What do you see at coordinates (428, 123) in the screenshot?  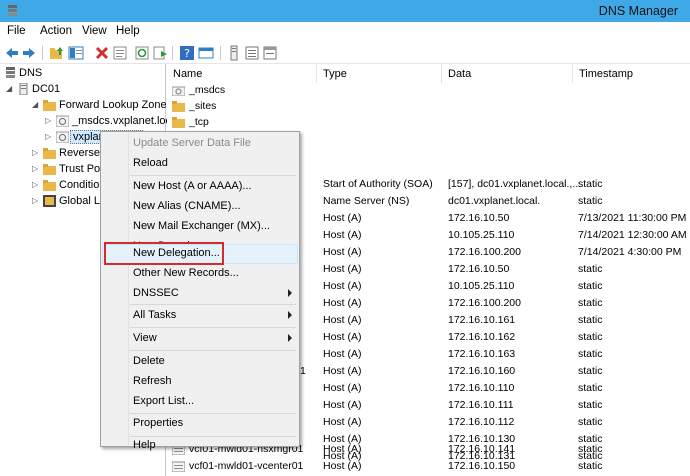 I see `list-item: _tcp` at bounding box center [428, 123].